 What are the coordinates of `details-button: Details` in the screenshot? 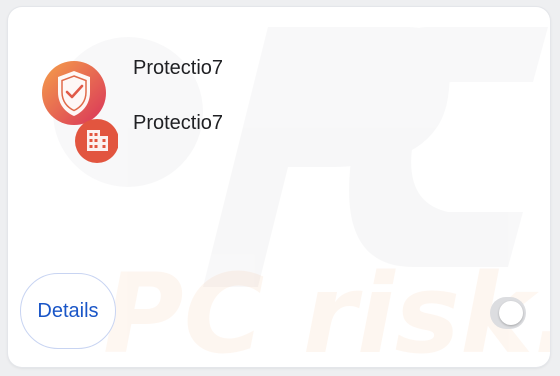 It's located at (68, 311).